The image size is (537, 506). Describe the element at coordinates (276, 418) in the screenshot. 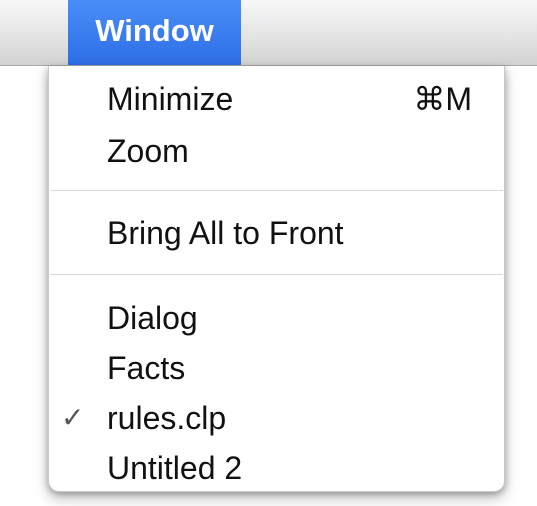

I see `menu-item-rules-clp: ✓ rules.clp` at that location.